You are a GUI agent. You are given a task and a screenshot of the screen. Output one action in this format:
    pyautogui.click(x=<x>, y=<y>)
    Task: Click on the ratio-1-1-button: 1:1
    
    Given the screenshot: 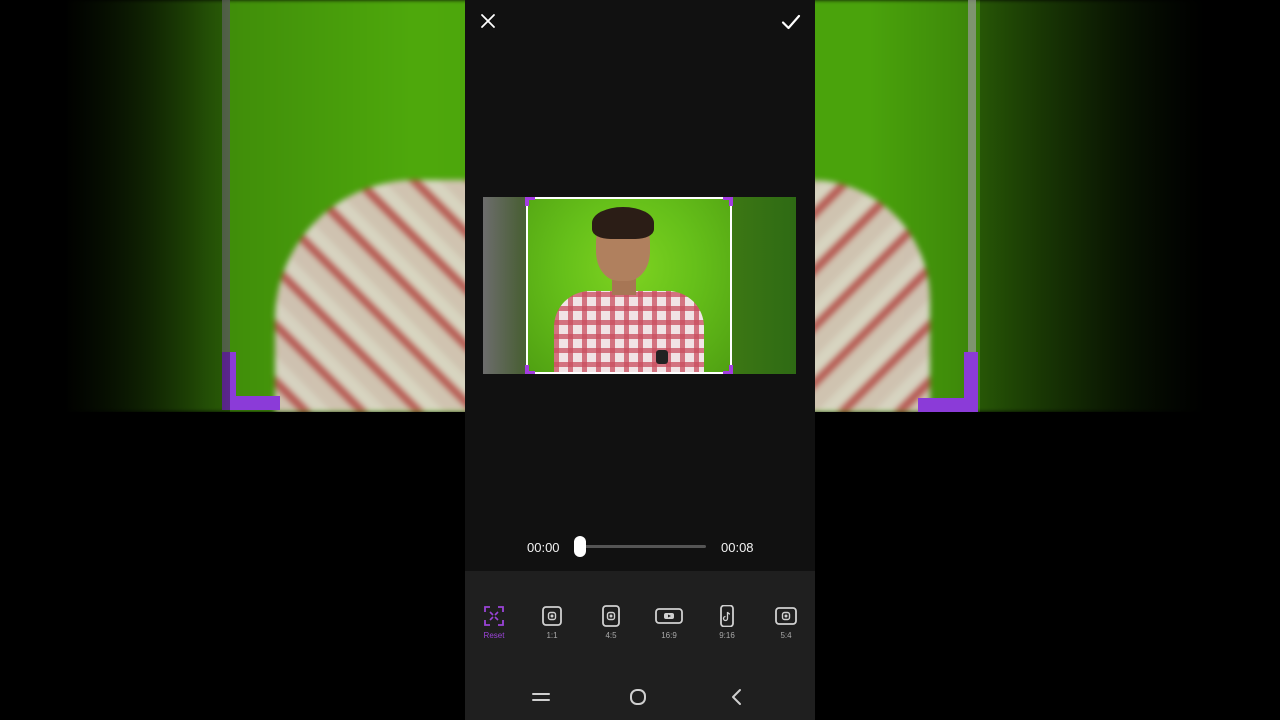 What is the action you would take?
    pyautogui.click(x=552, y=622)
    